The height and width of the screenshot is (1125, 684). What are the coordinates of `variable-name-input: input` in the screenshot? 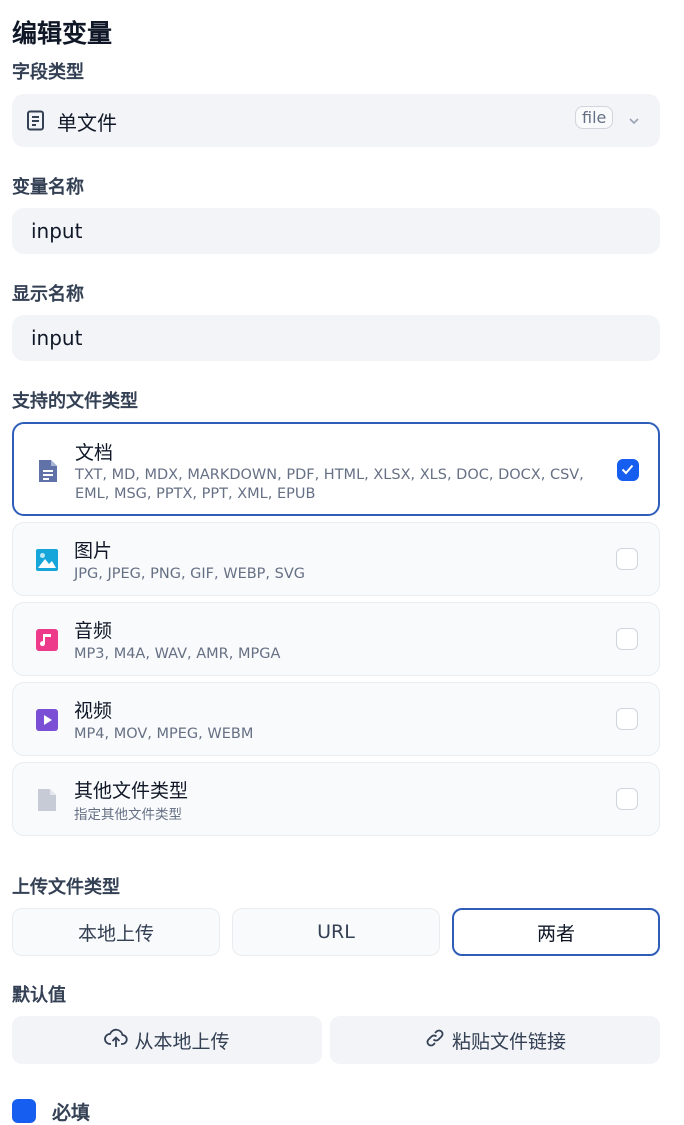 It's located at (336, 231).